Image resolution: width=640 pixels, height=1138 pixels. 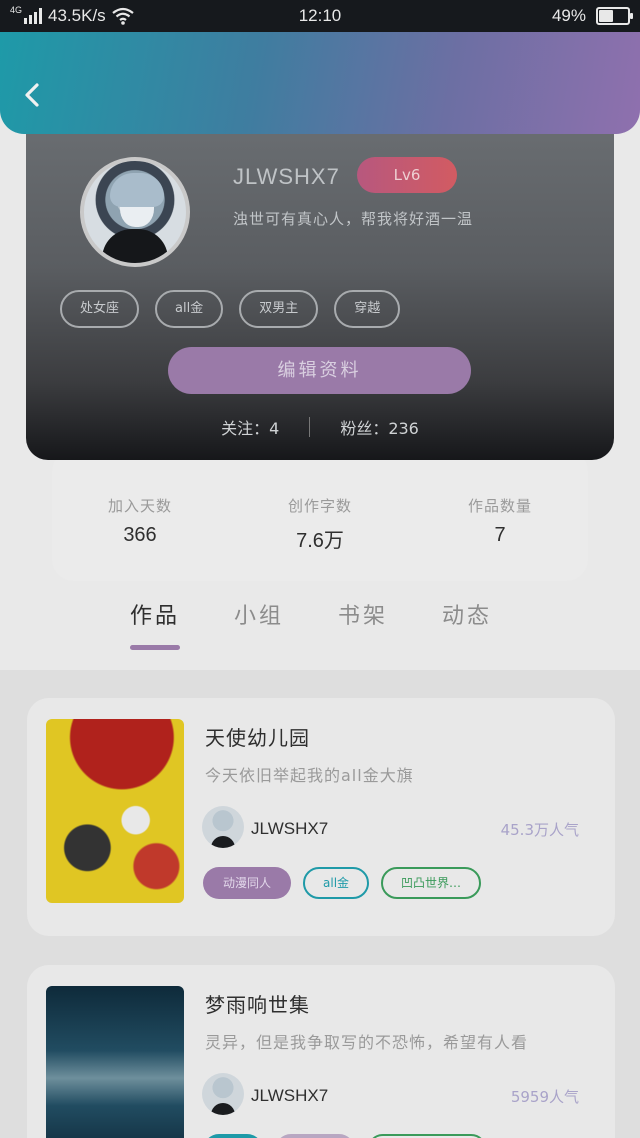 I want to click on stat-join-days: 加入天数 366, so click(x=140, y=521).